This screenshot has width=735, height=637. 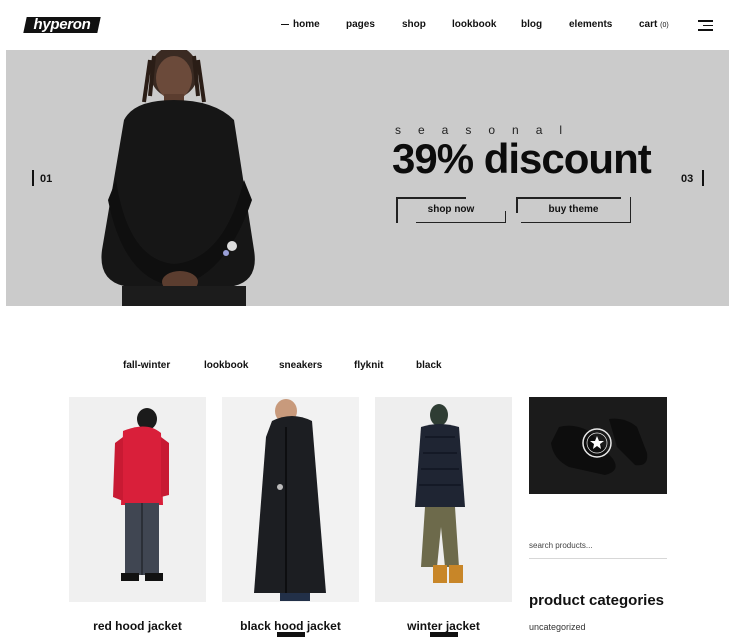 I want to click on nav-home-label: home, so click(x=306, y=24).